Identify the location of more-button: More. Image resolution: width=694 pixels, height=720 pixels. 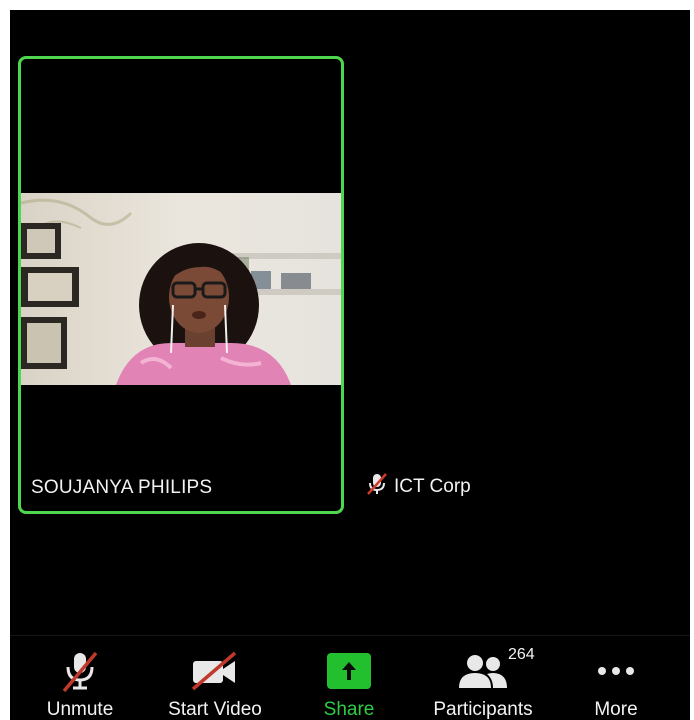
(616, 678).